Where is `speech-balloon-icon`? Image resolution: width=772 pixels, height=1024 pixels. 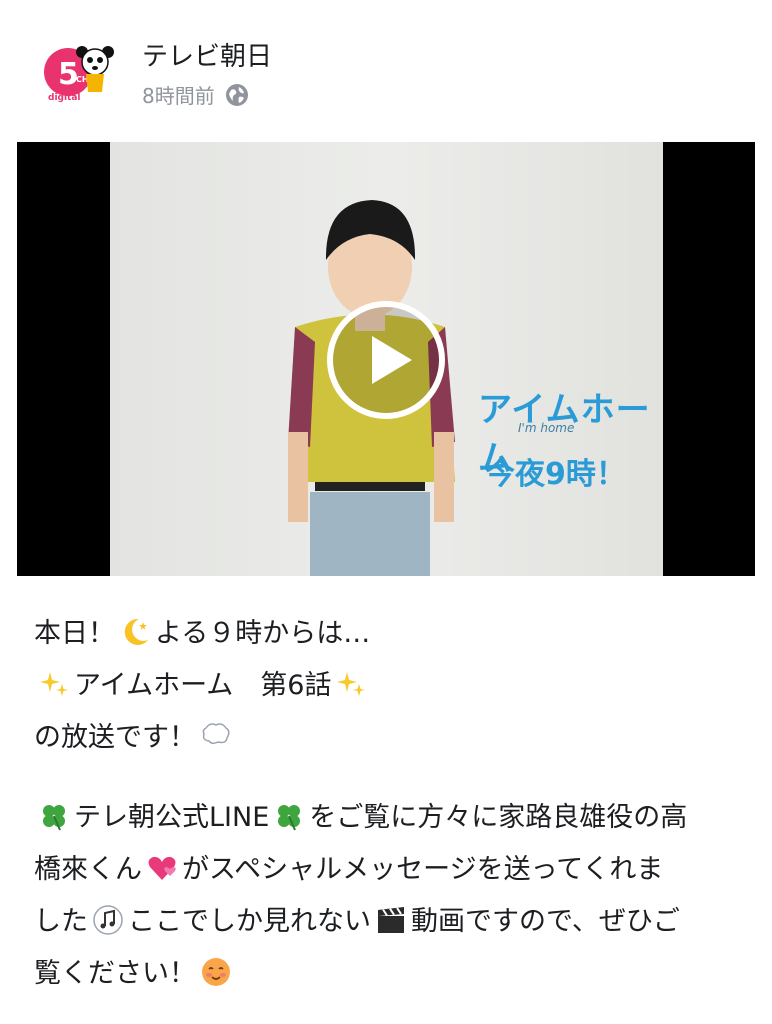
speech-balloon-icon is located at coordinates (216, 734).